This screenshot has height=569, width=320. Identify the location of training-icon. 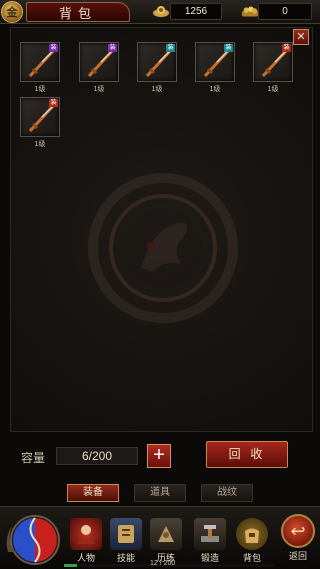
(166, 534).